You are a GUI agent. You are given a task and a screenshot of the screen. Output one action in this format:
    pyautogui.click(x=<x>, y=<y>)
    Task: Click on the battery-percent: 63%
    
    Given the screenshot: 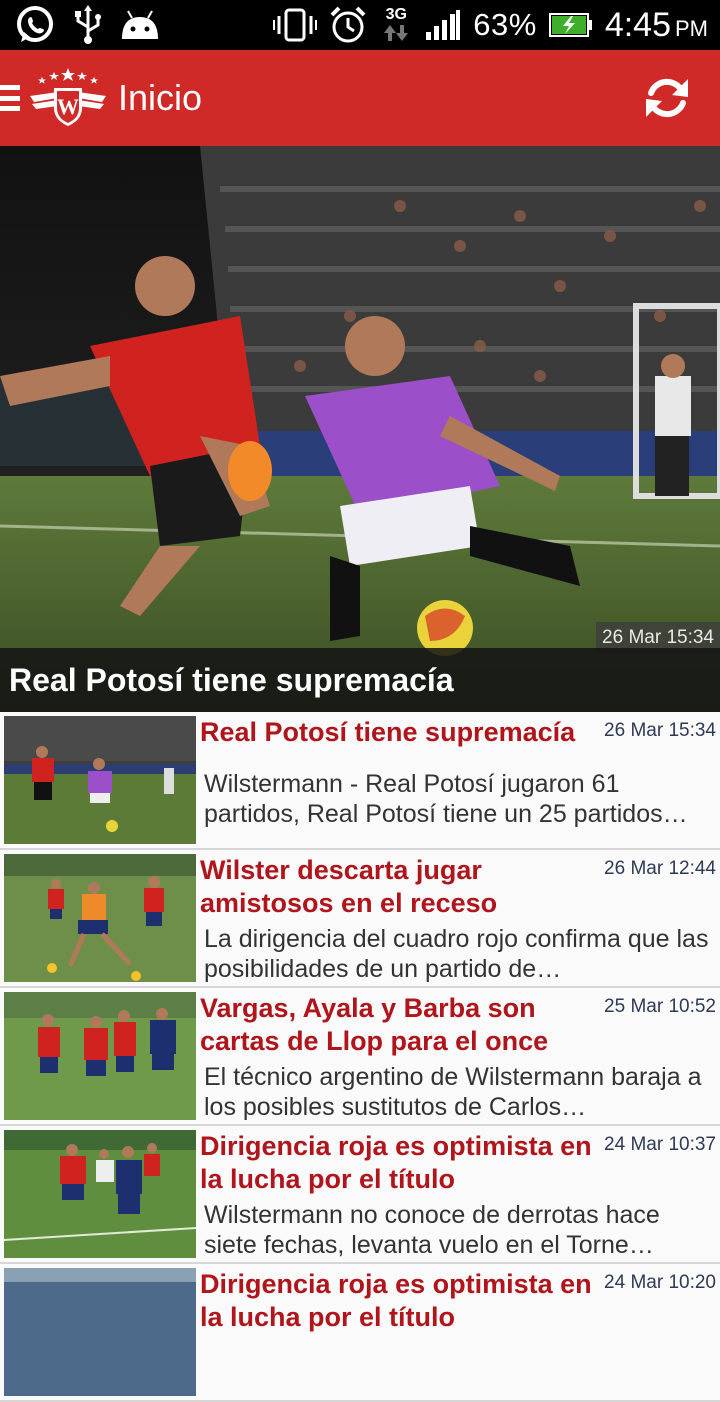 What is the action you would take?
    pyautogui.click(x=505, y=24)
    